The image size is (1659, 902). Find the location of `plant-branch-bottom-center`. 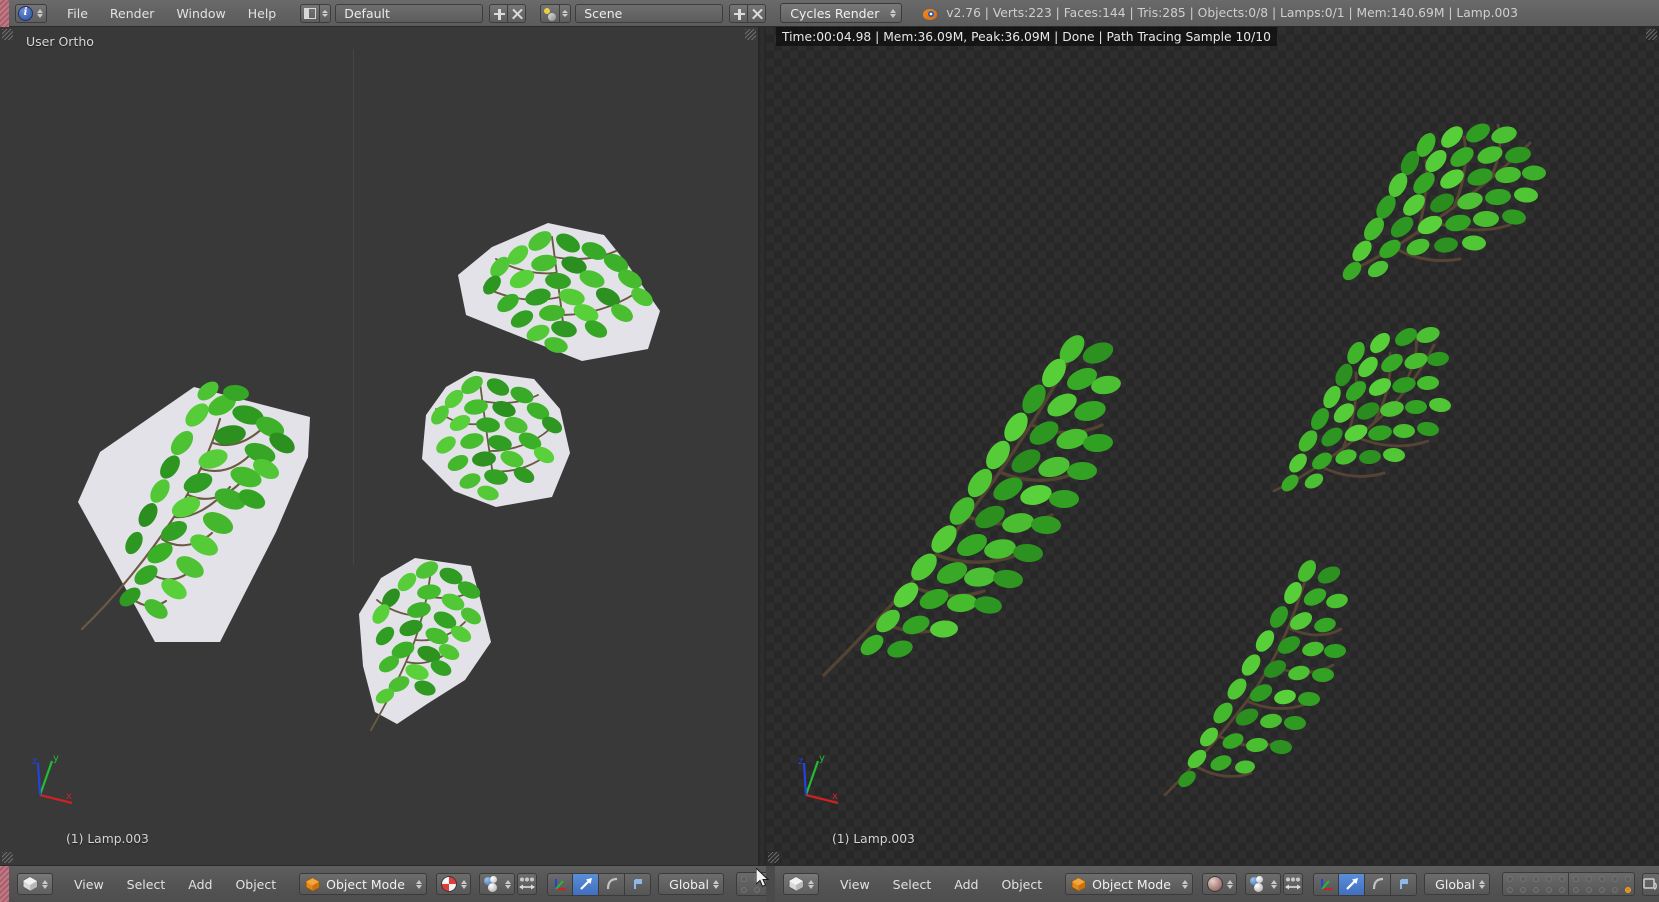

plant-branch-bottom-center is located at coordinates (425, 647).